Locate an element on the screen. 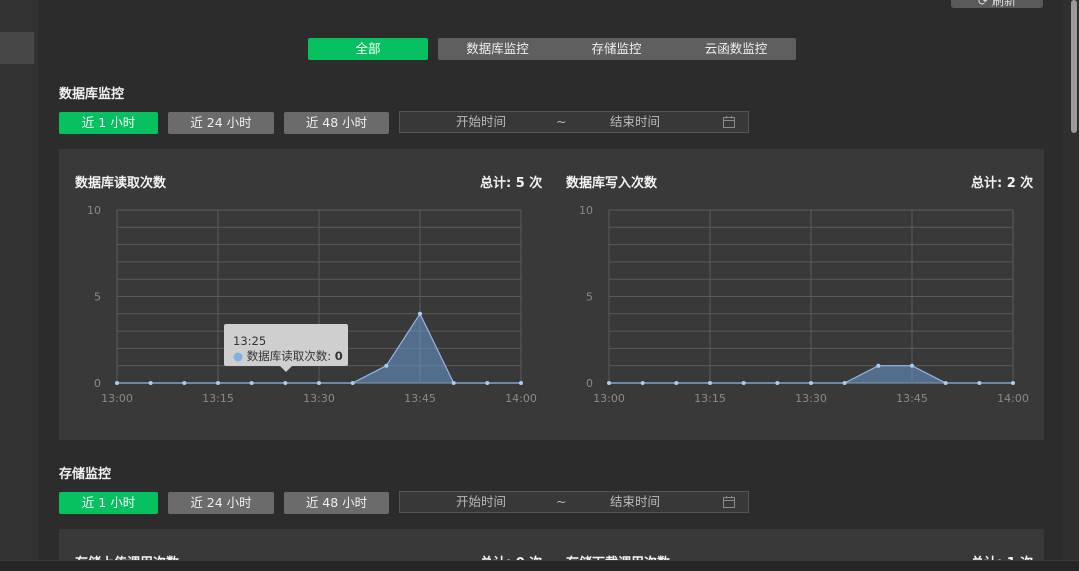 This screenshot has width=1079, height=571. storage-range-24h: 近 24 小时 is located at coordinates (221, 503).